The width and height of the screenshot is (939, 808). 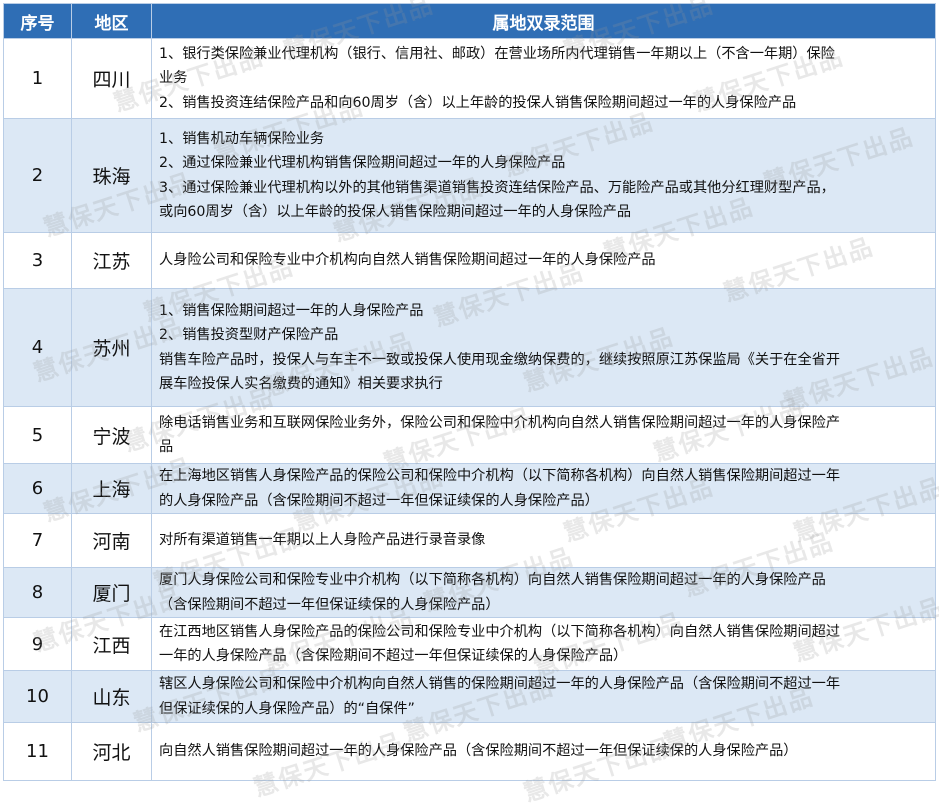 I want to click on row-region: 河南, so click(x=111, y=540).